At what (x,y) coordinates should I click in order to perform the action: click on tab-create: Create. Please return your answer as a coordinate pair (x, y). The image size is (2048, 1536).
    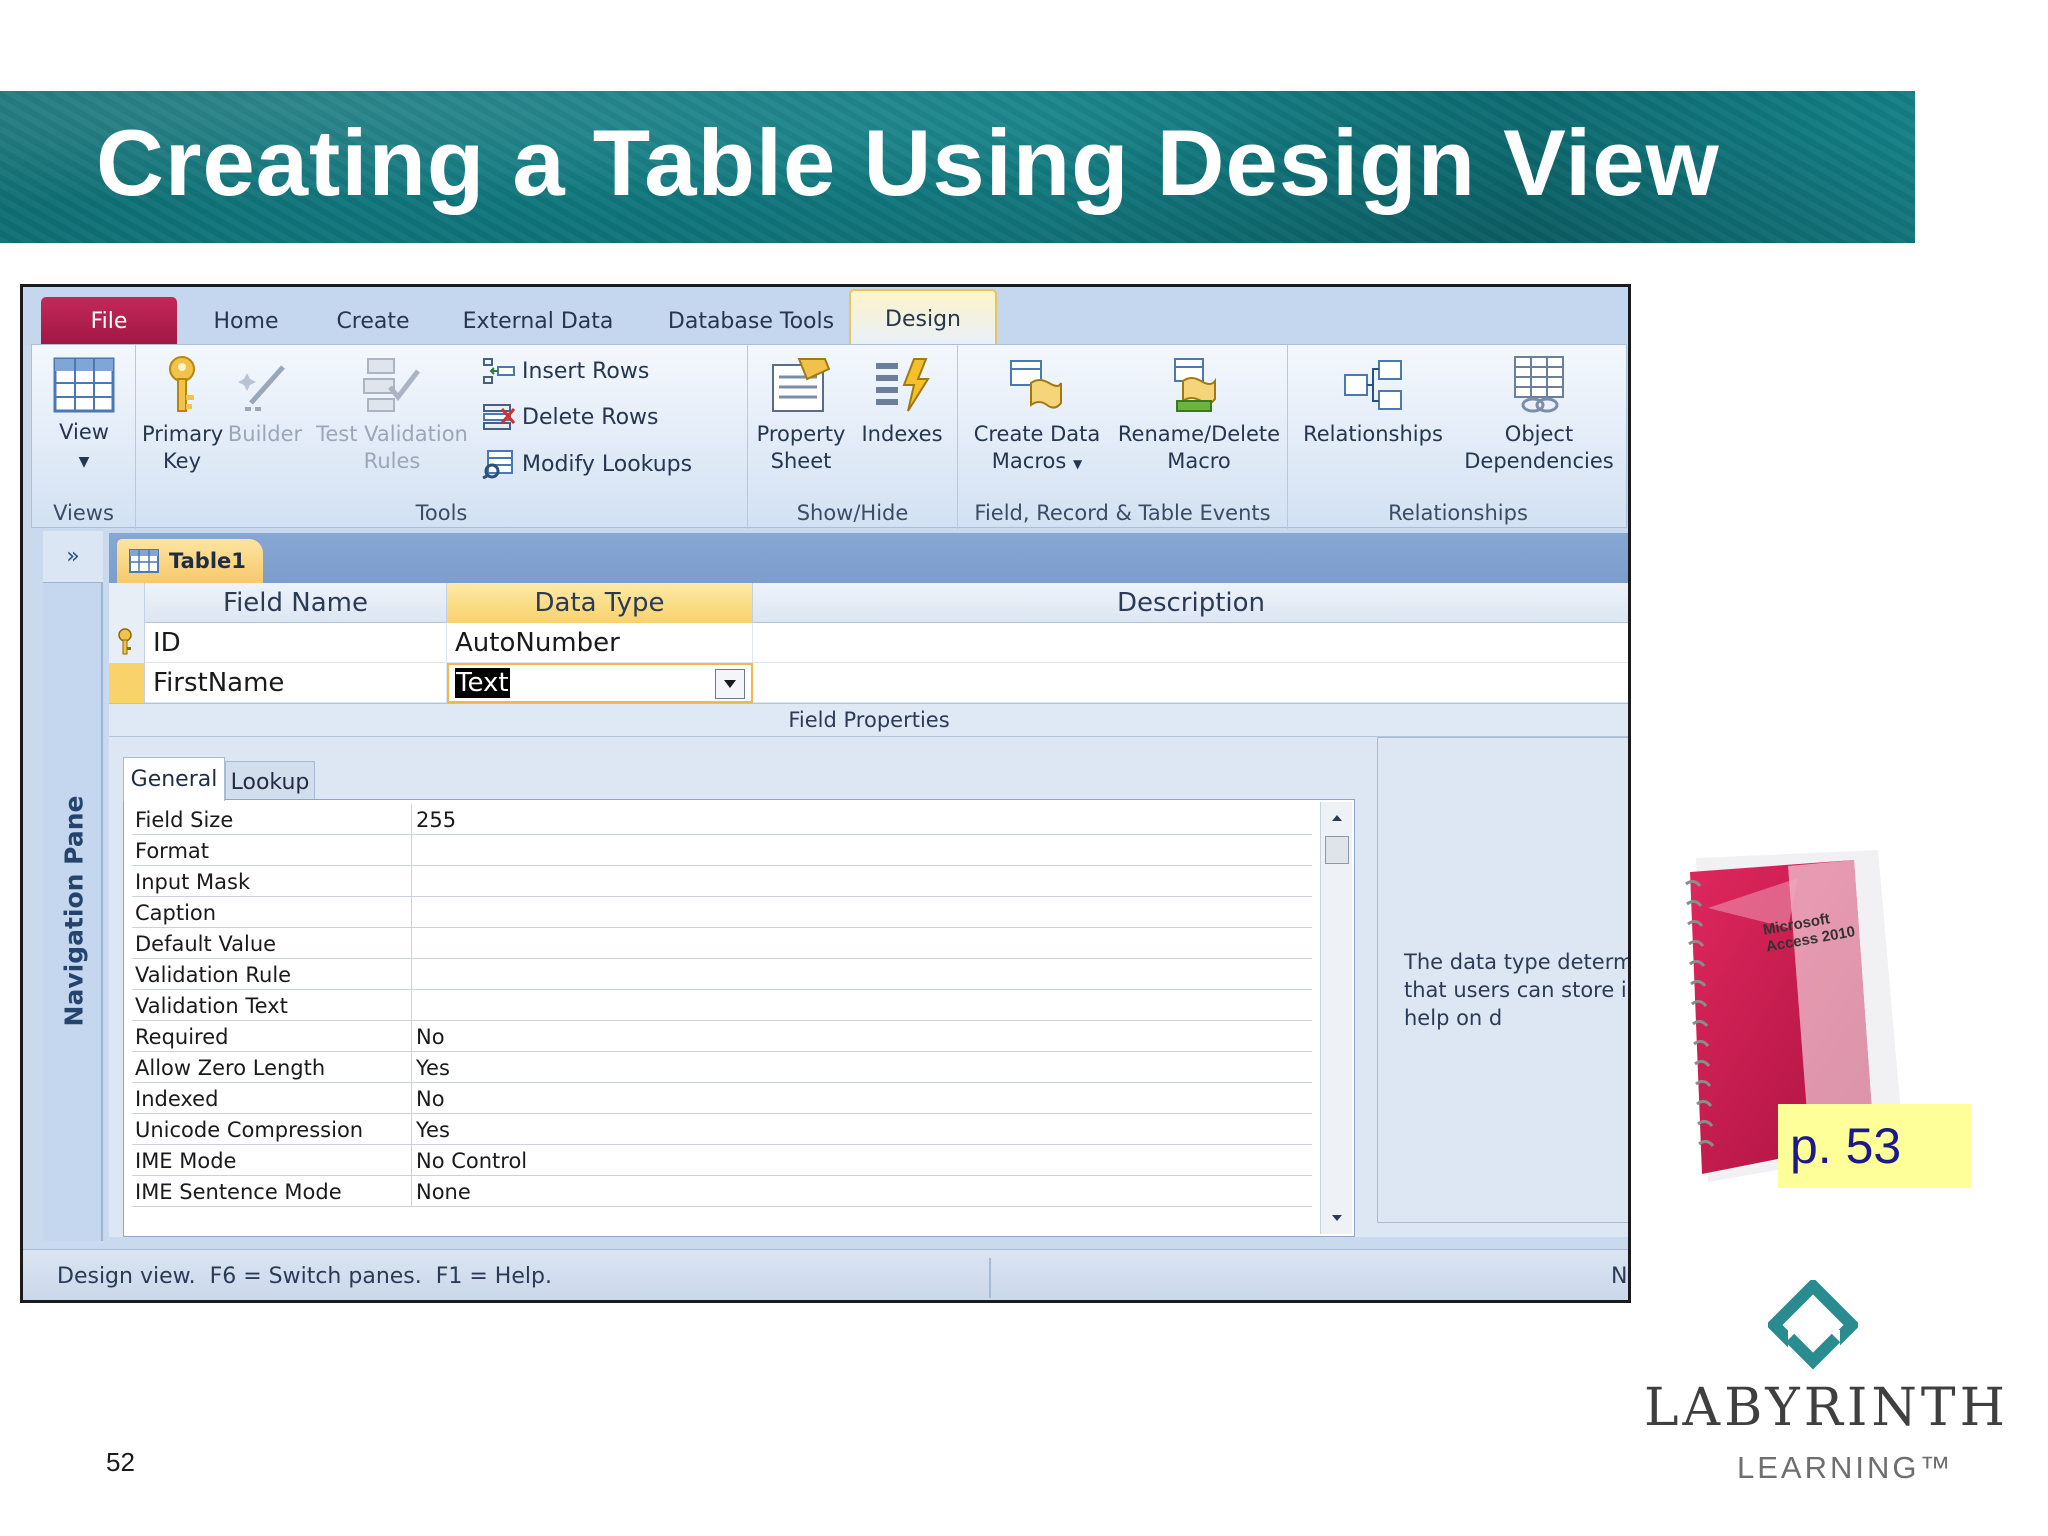
    Looking at the image, I should click on (373, 321).